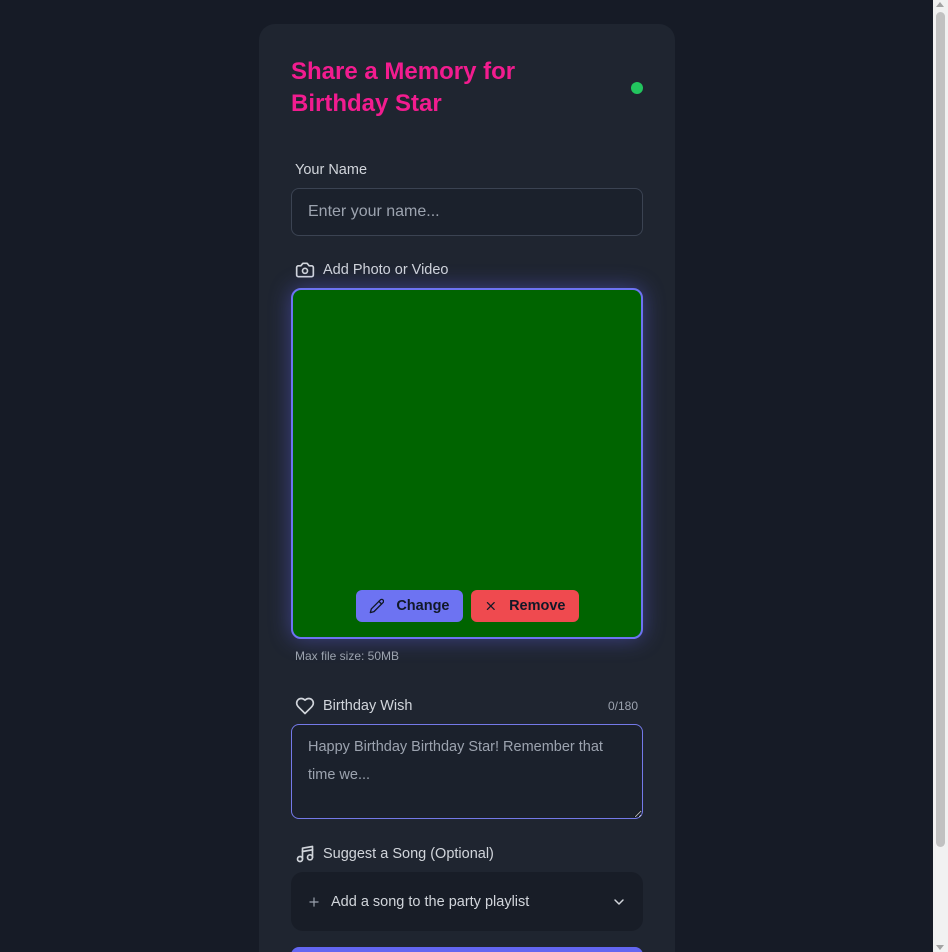 The image size is (948, 952). What do you see at coordinates (331, 170) in the screenshot?
I see `name-label: Your Name` at bounding box center [331, 170].